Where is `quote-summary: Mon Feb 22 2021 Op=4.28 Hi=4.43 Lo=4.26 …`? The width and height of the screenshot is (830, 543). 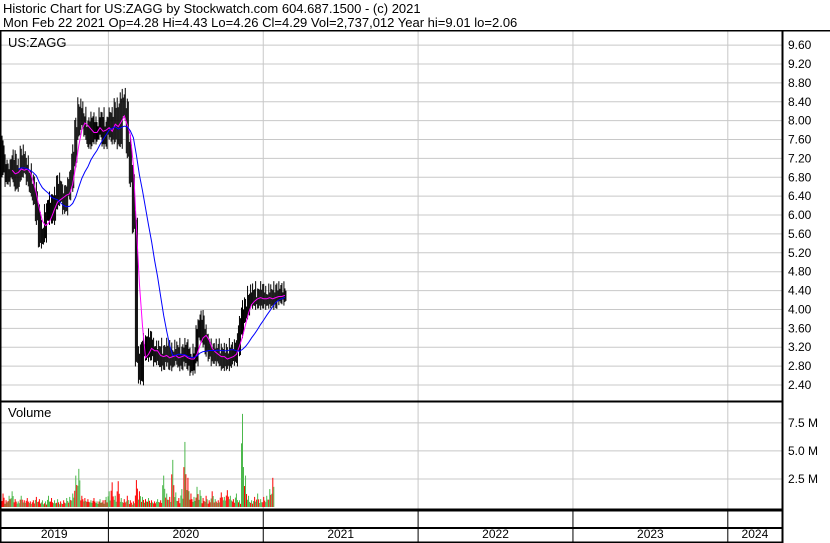
quote-summary: Mon Feb 22 2021 Op=4.28 Hi=4.43 Lo=4.26 … is located at coordinates (260, 22).